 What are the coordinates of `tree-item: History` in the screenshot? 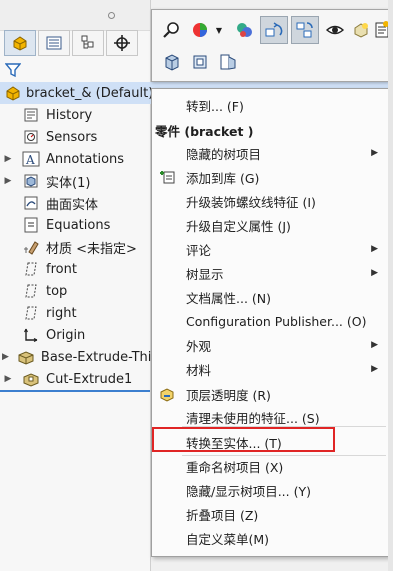 It's located at (75, 115).